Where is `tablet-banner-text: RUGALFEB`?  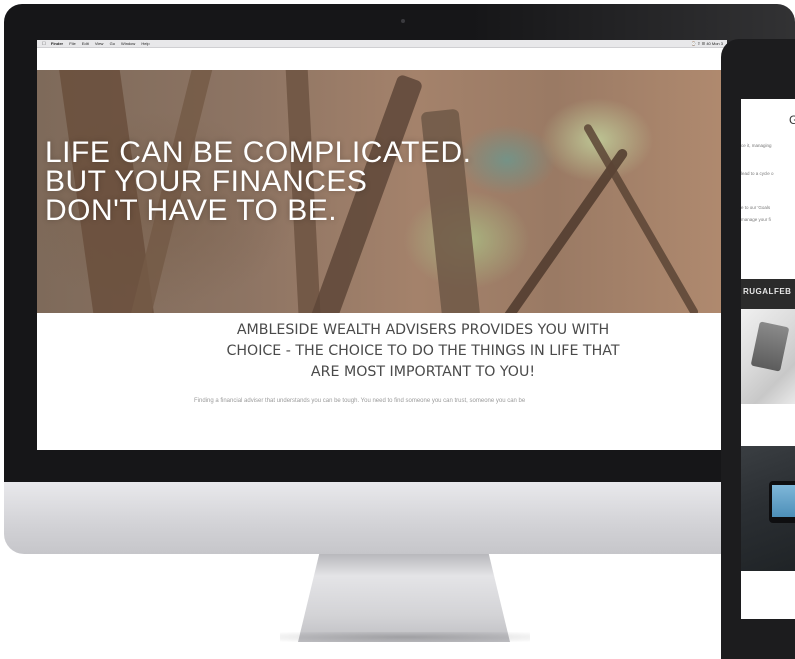
tablet-banner-text: RUGALFEB is located at coordinates (767, 291).